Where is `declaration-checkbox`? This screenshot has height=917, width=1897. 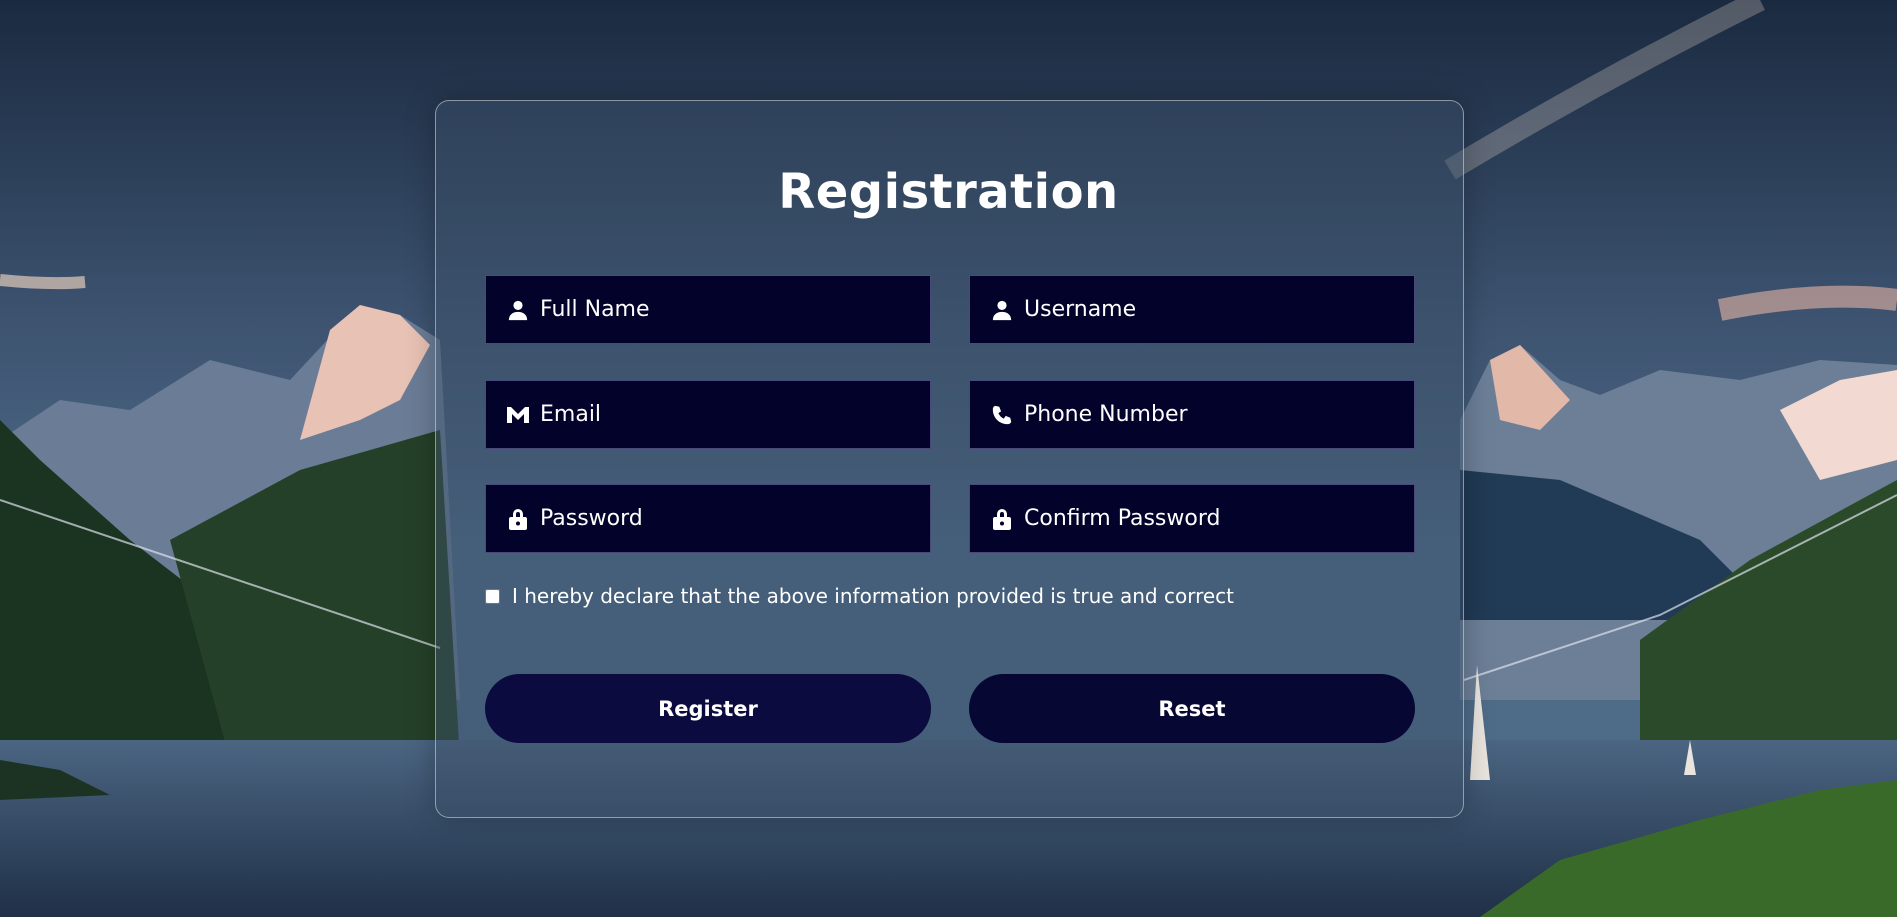 declaration-checkbox is located at coordinates (492, 596).